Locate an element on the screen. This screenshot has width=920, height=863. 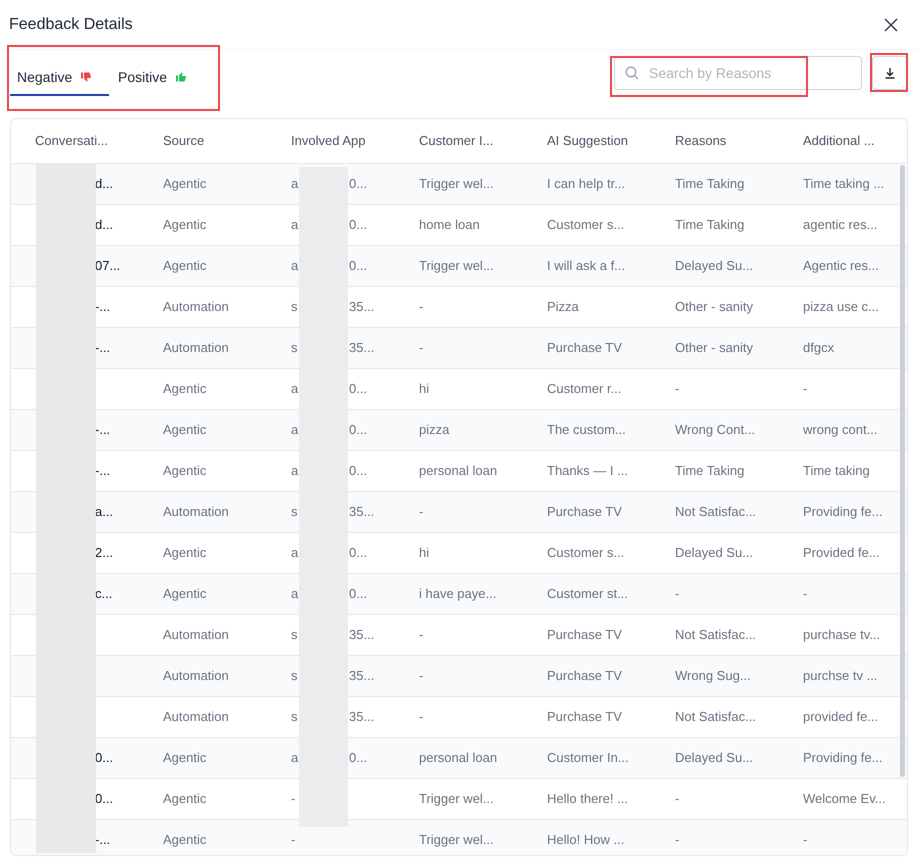
column-header: AI Suggestion is located at coordinates (611, 141).